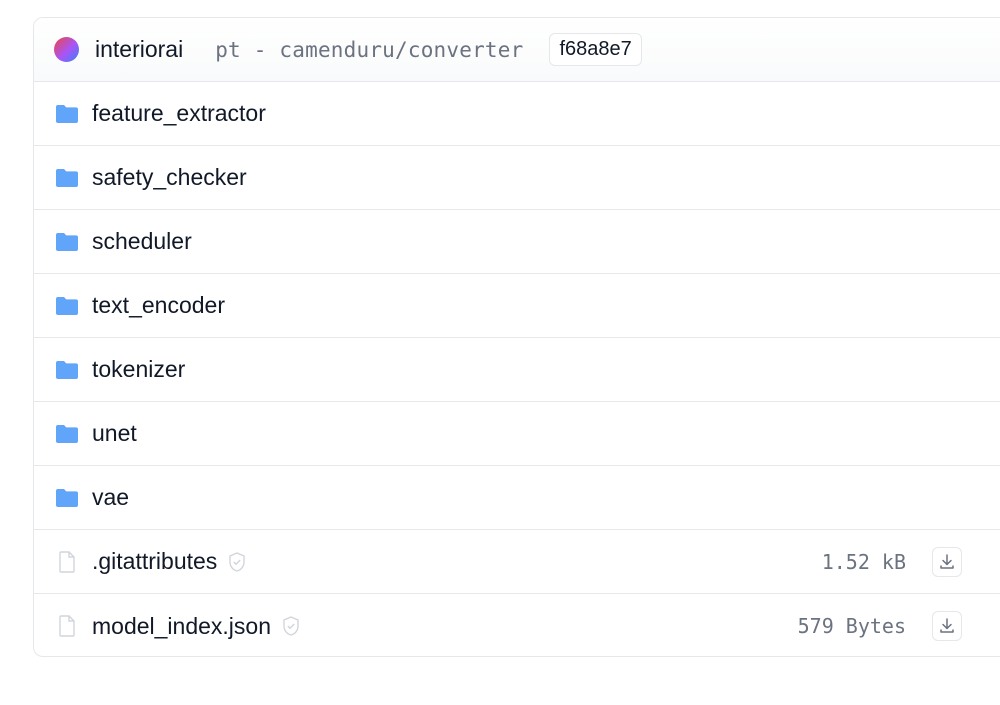 The image size is (1000, 705). I want to click on folder-row: unet, so click(517, 434).